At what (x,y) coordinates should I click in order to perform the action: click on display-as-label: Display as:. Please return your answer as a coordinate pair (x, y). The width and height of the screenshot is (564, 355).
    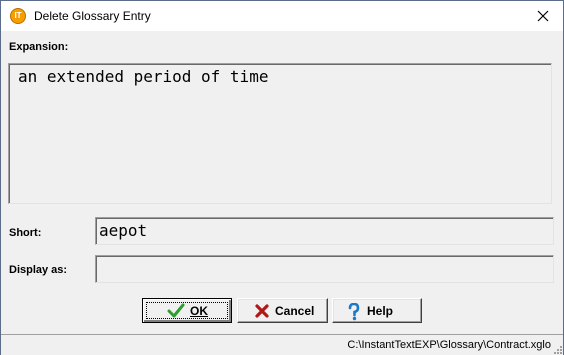
    Looking at the image, I should click on (38, 270).